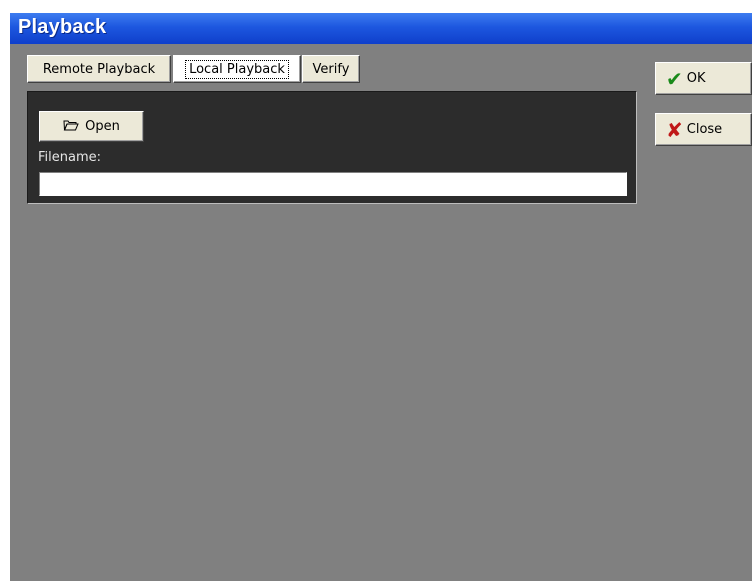  Describe the element at coordinates (62, 27) in the screenshot. I see `window-title: Playback` at that location.